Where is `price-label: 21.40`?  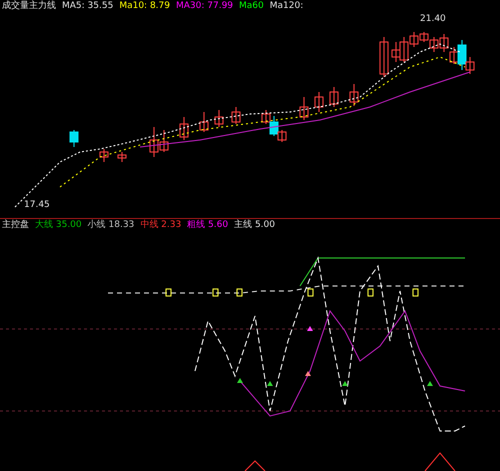 price-label: 21.40 is located at coordinates (433, 19).